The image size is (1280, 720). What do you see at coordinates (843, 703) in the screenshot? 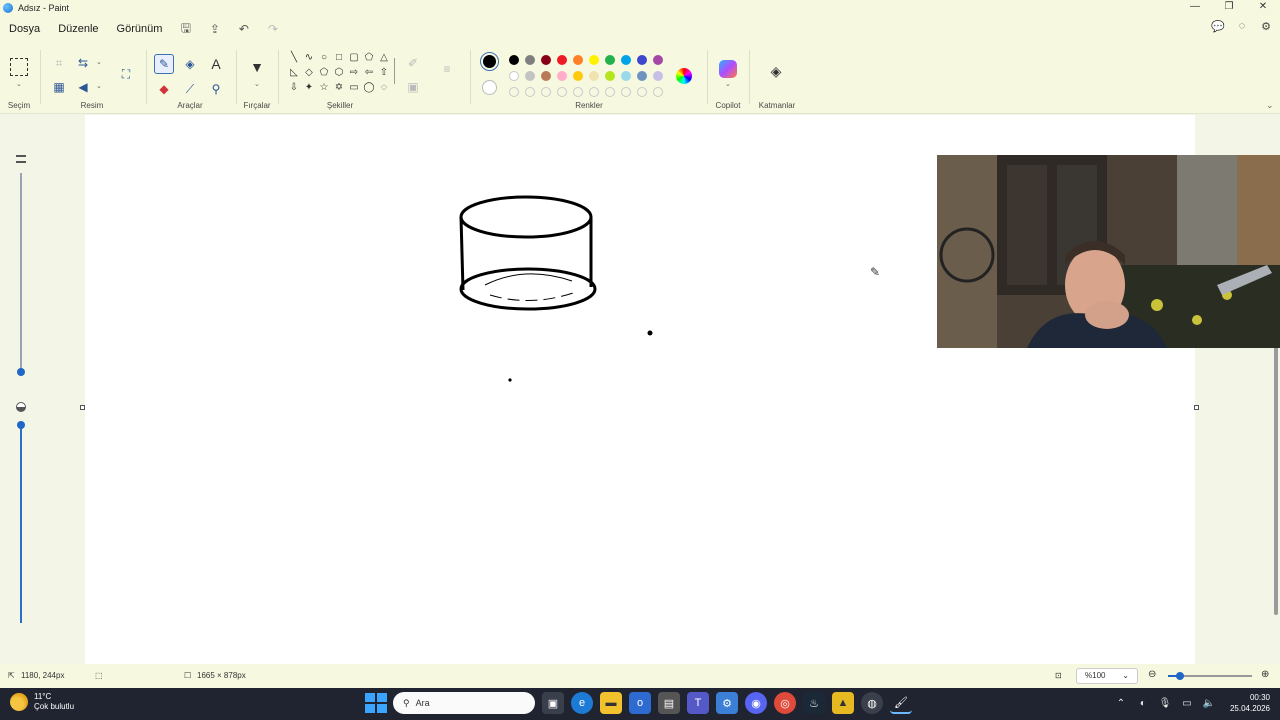
I see `warning-app-icon: ▲` at bounding box center [843, 703].